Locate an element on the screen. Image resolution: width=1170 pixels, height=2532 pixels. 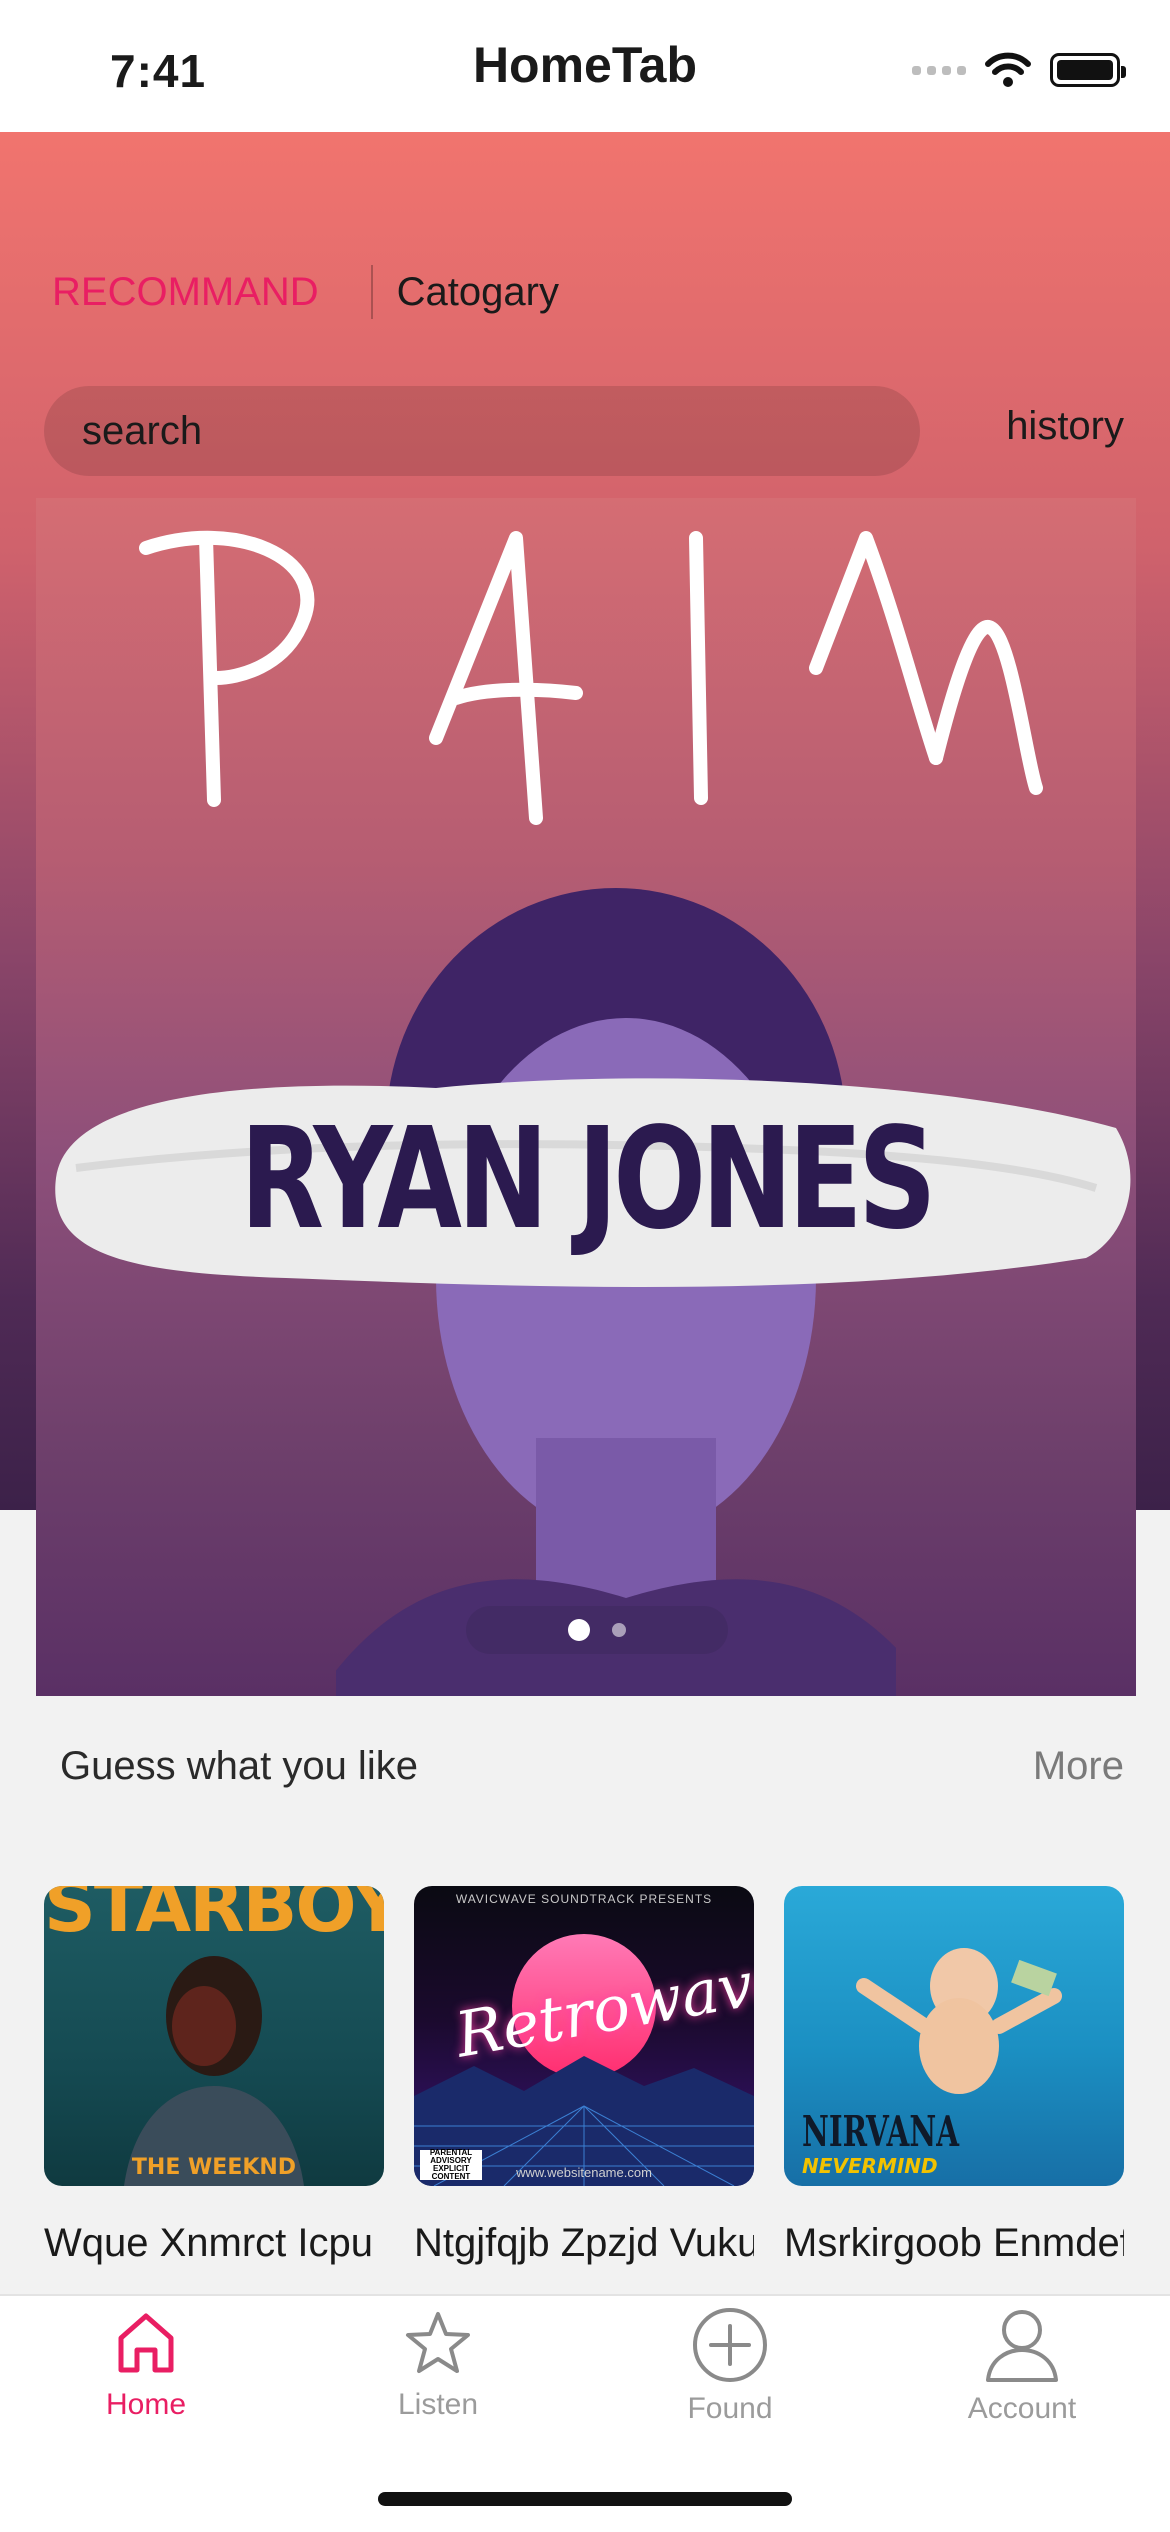
tab-found: Found is located at coordinates (730, 2366).